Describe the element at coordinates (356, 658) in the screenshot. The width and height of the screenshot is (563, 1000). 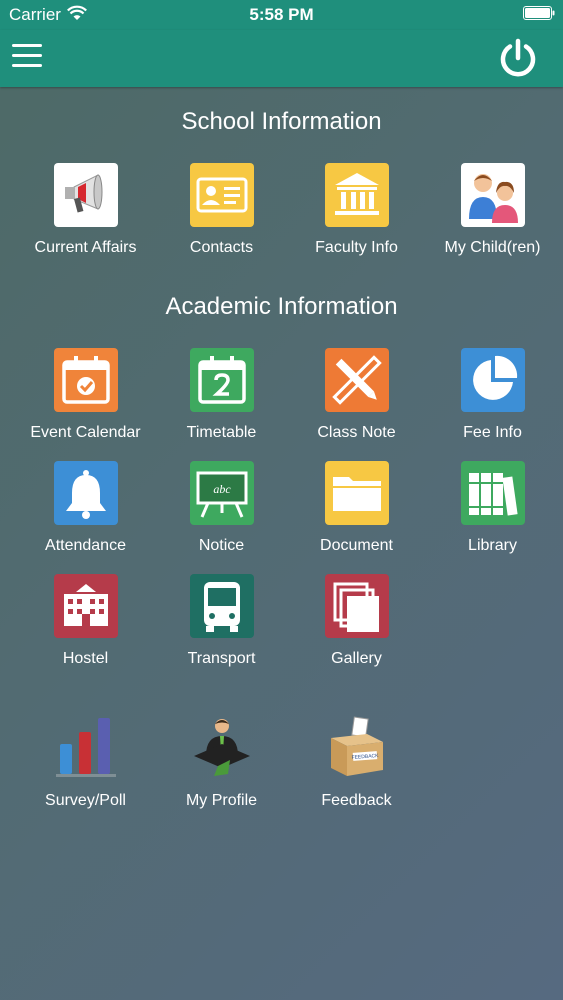
I see `gallery-label: Gallery` at that location.